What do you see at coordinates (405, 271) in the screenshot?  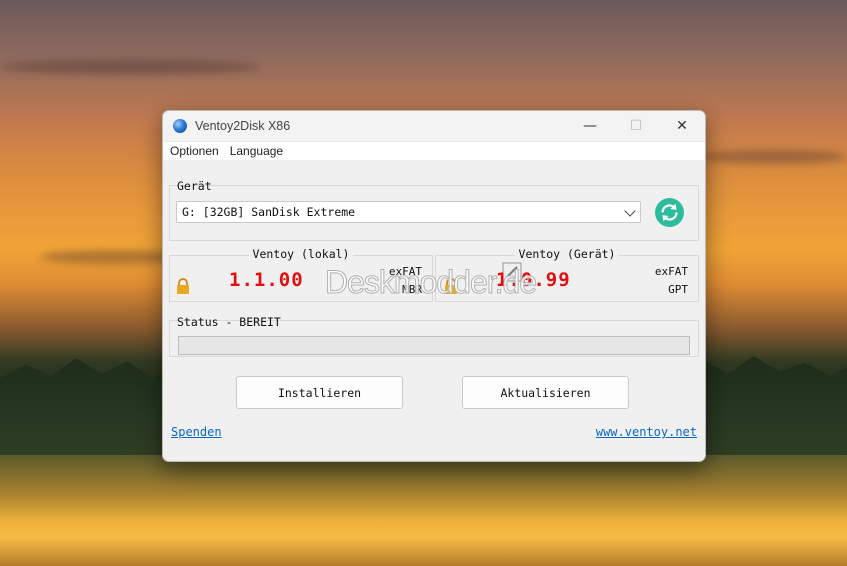 I see `local-filesystem: exFAT` at bounding box center [405, 271].